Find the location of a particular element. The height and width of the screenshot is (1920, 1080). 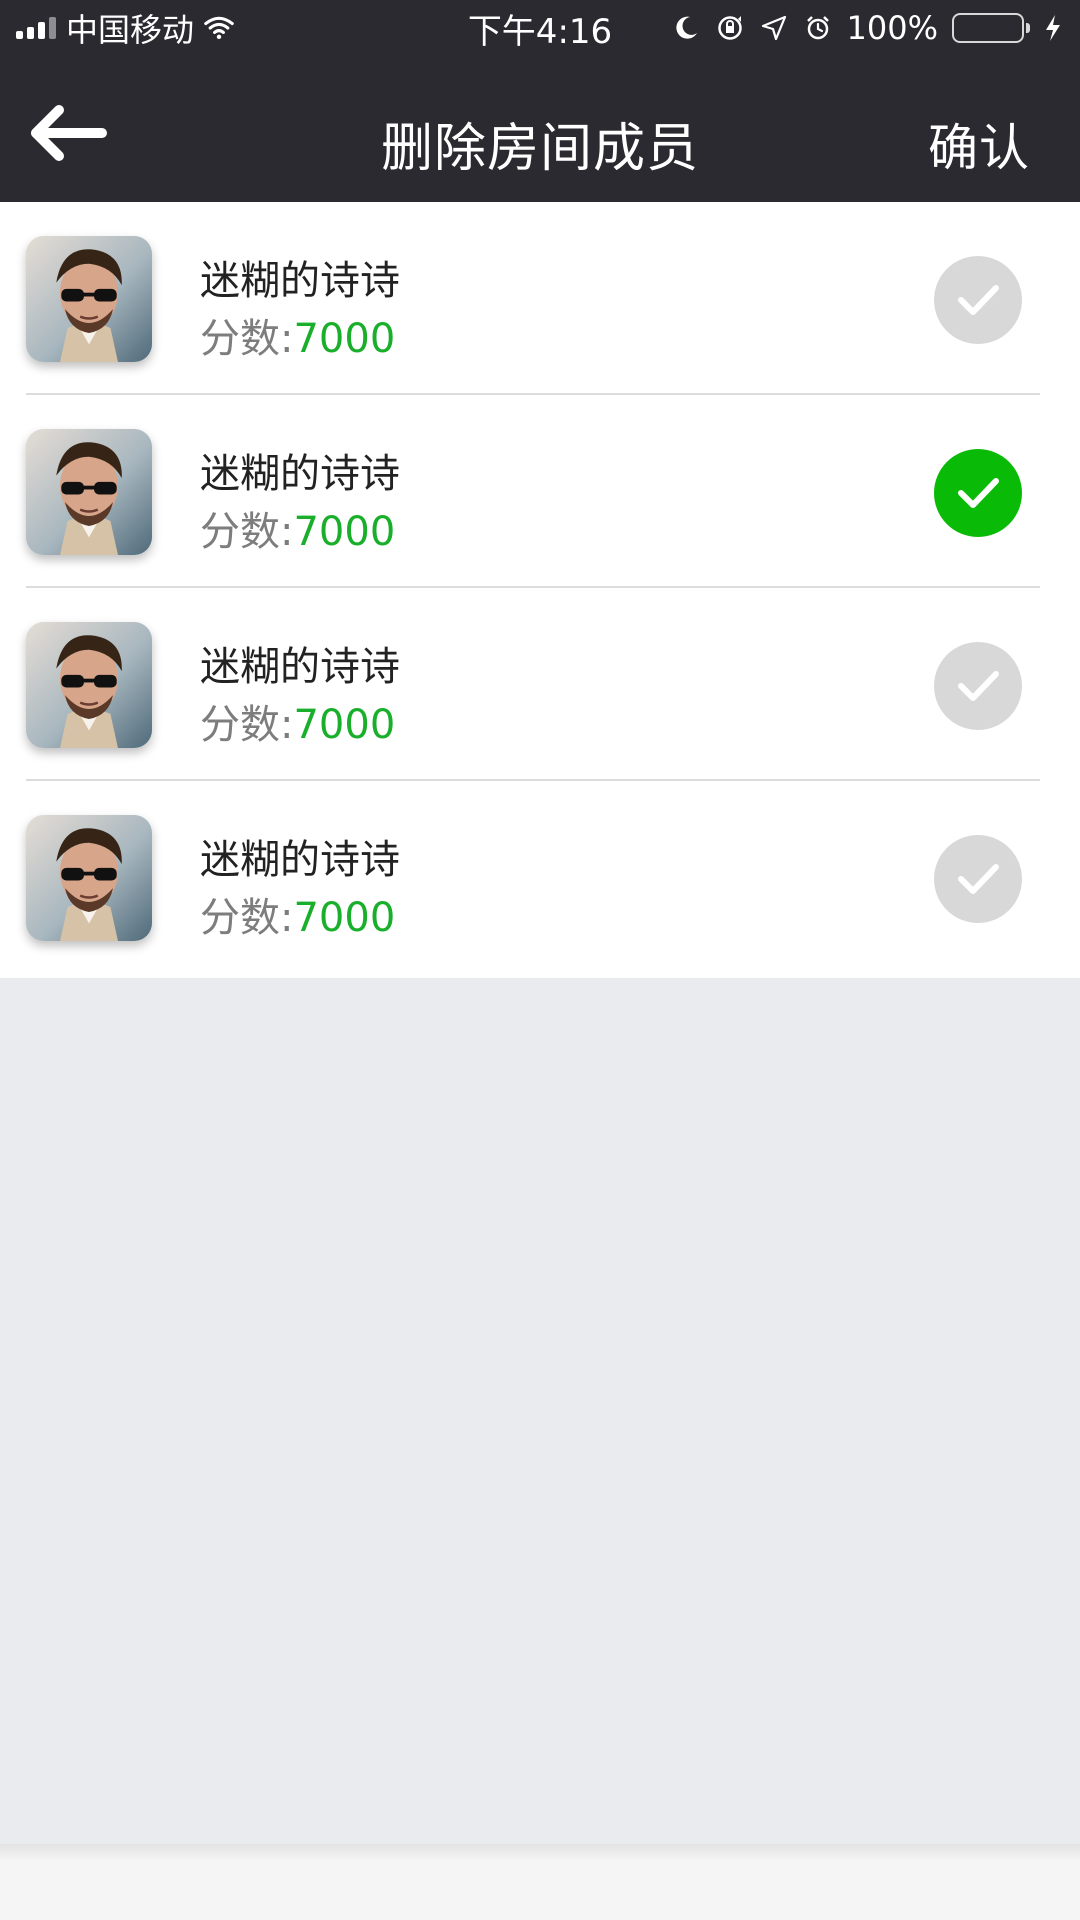

member-row-2: 迷糊的诗诗 分数:7000 is located at coordinates (540, 491).